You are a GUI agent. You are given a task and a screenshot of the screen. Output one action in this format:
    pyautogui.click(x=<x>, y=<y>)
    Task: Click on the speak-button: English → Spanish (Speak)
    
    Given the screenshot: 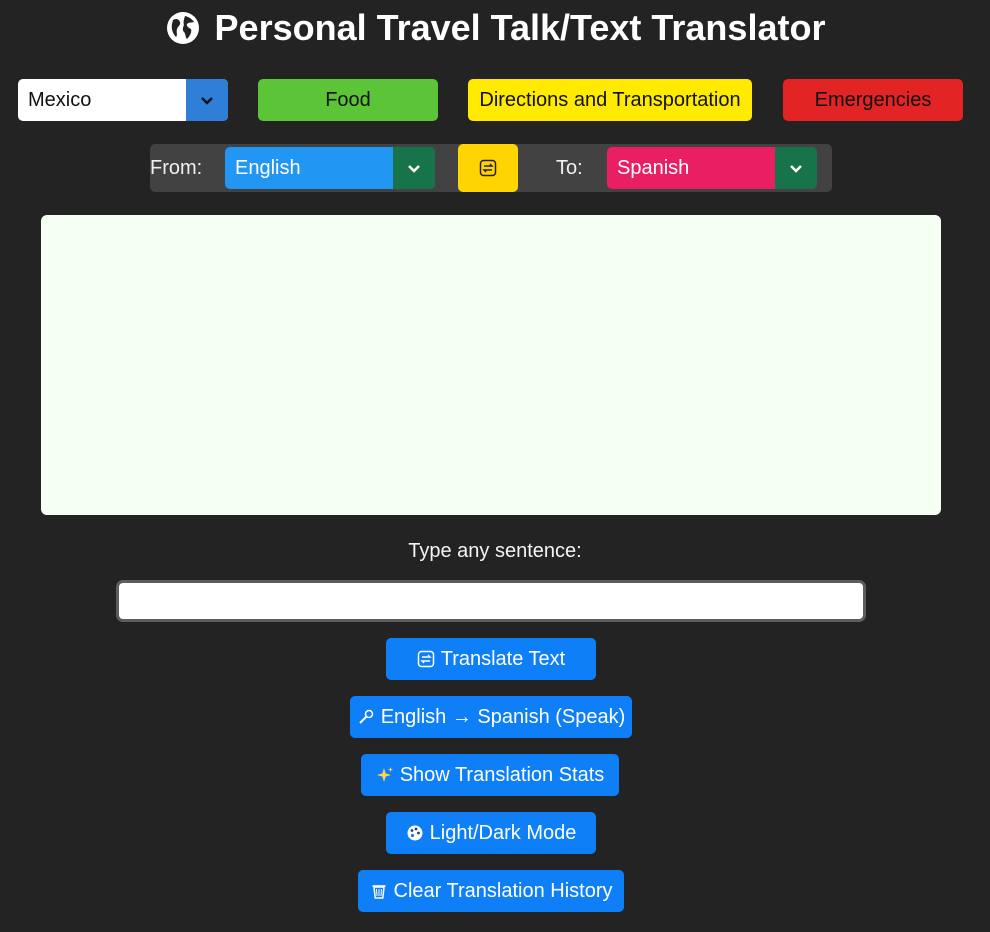 What is the action you would take?
    pyautogui.click(x=491, y=717)
    